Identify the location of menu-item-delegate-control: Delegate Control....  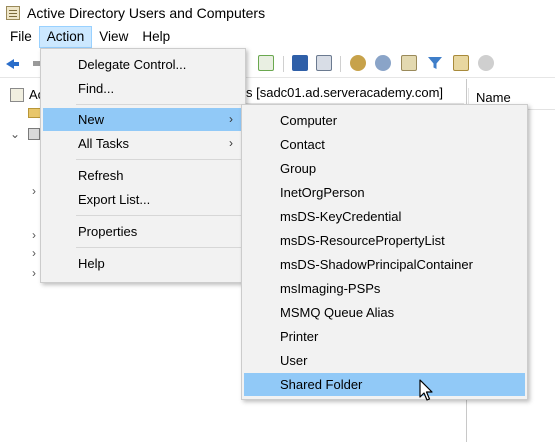
(143, 64).